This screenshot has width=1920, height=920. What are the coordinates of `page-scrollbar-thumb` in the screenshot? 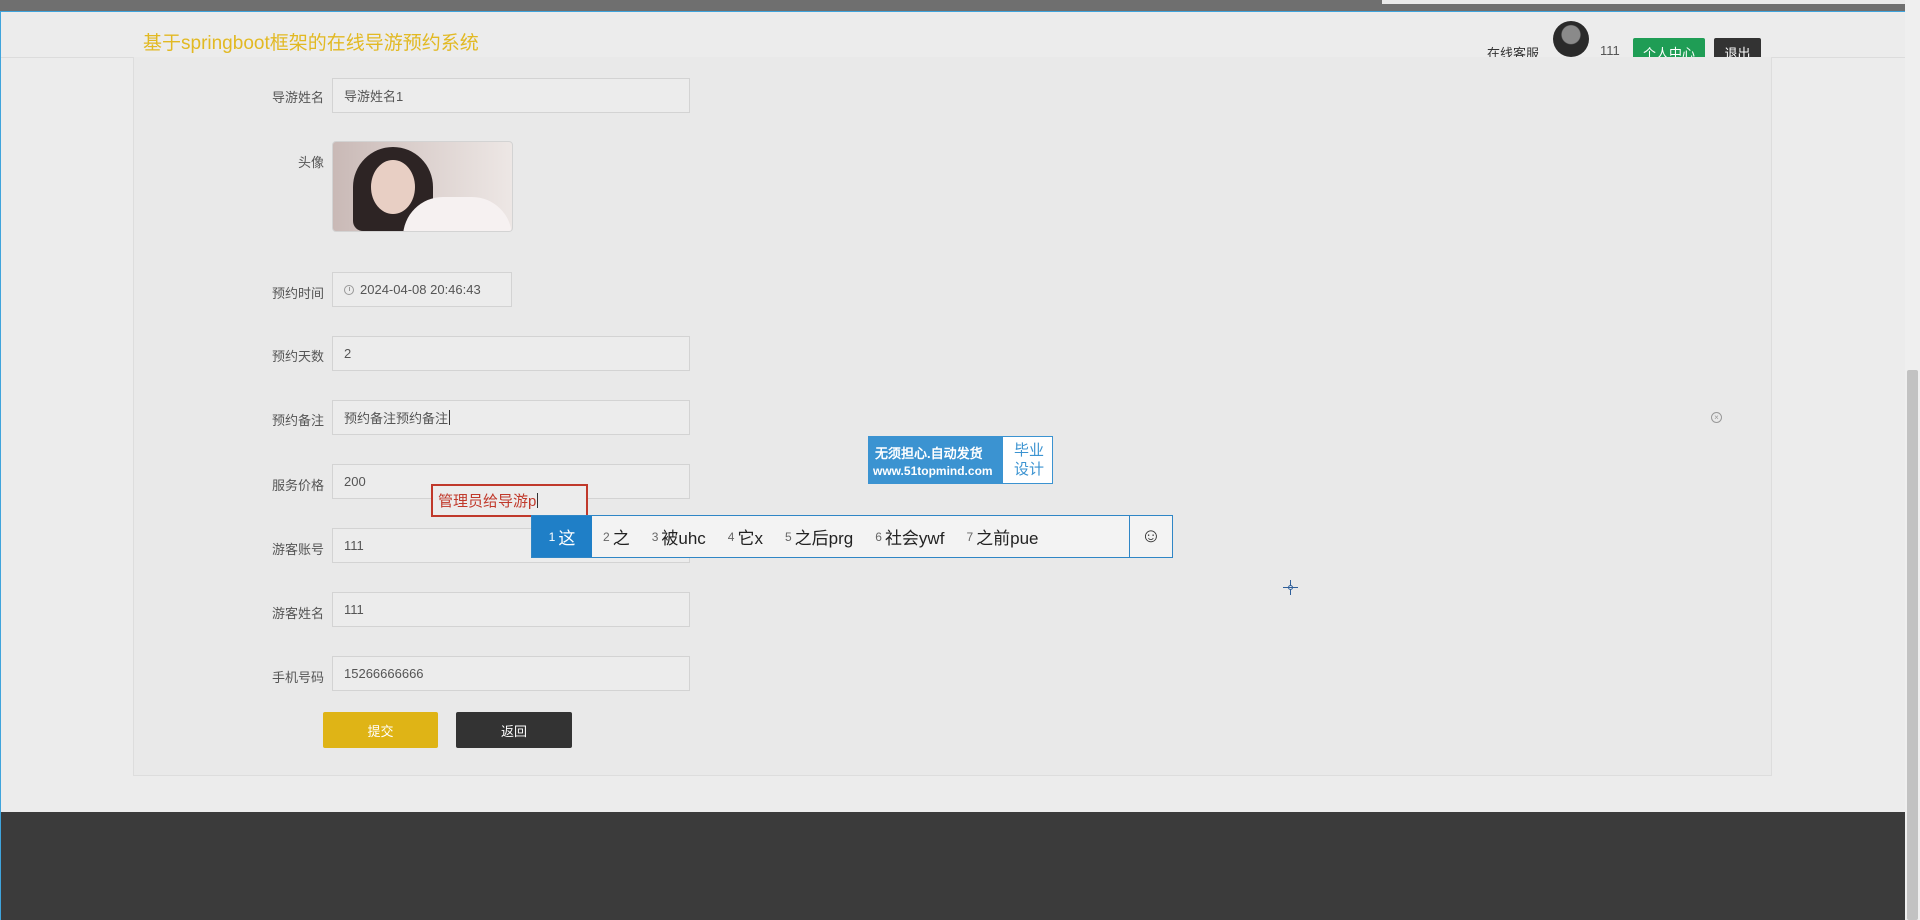 It's located at (1912, 645).